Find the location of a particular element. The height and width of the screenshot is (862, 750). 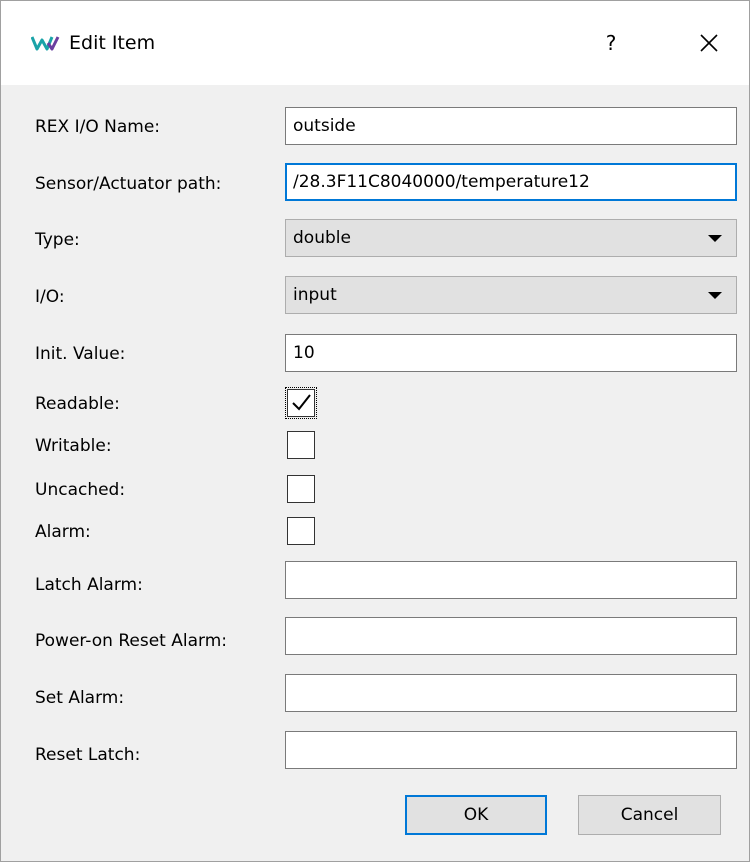

cancel-button: Cancel is located at coordinates (649, 815).